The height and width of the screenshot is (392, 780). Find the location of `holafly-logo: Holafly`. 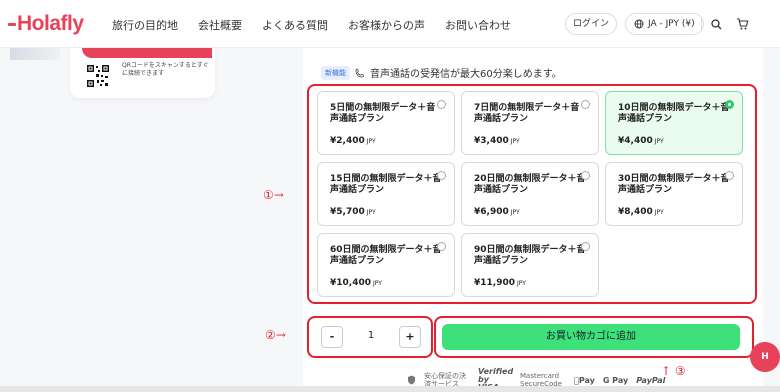

holafly-logo: Holafly is located at coordinates (46, 24).